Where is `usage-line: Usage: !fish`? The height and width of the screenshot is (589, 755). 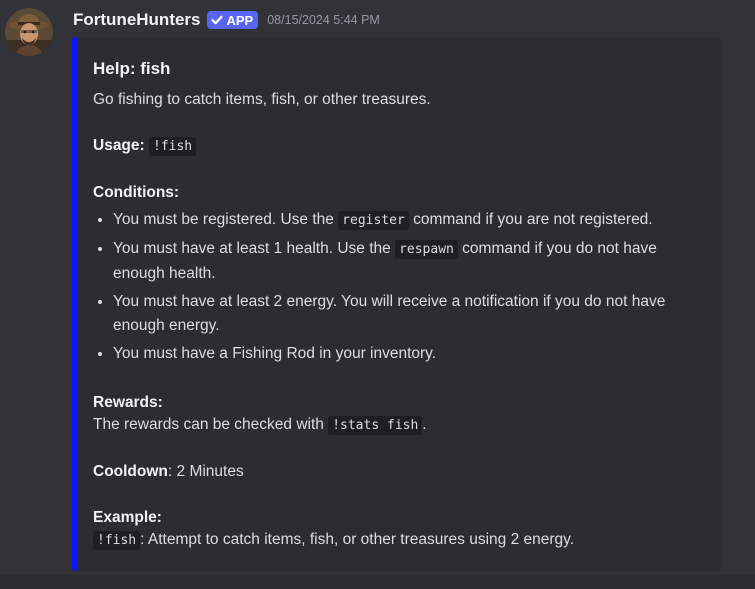
usage-line: Usage: !fish is located at coordinates (399, 146).